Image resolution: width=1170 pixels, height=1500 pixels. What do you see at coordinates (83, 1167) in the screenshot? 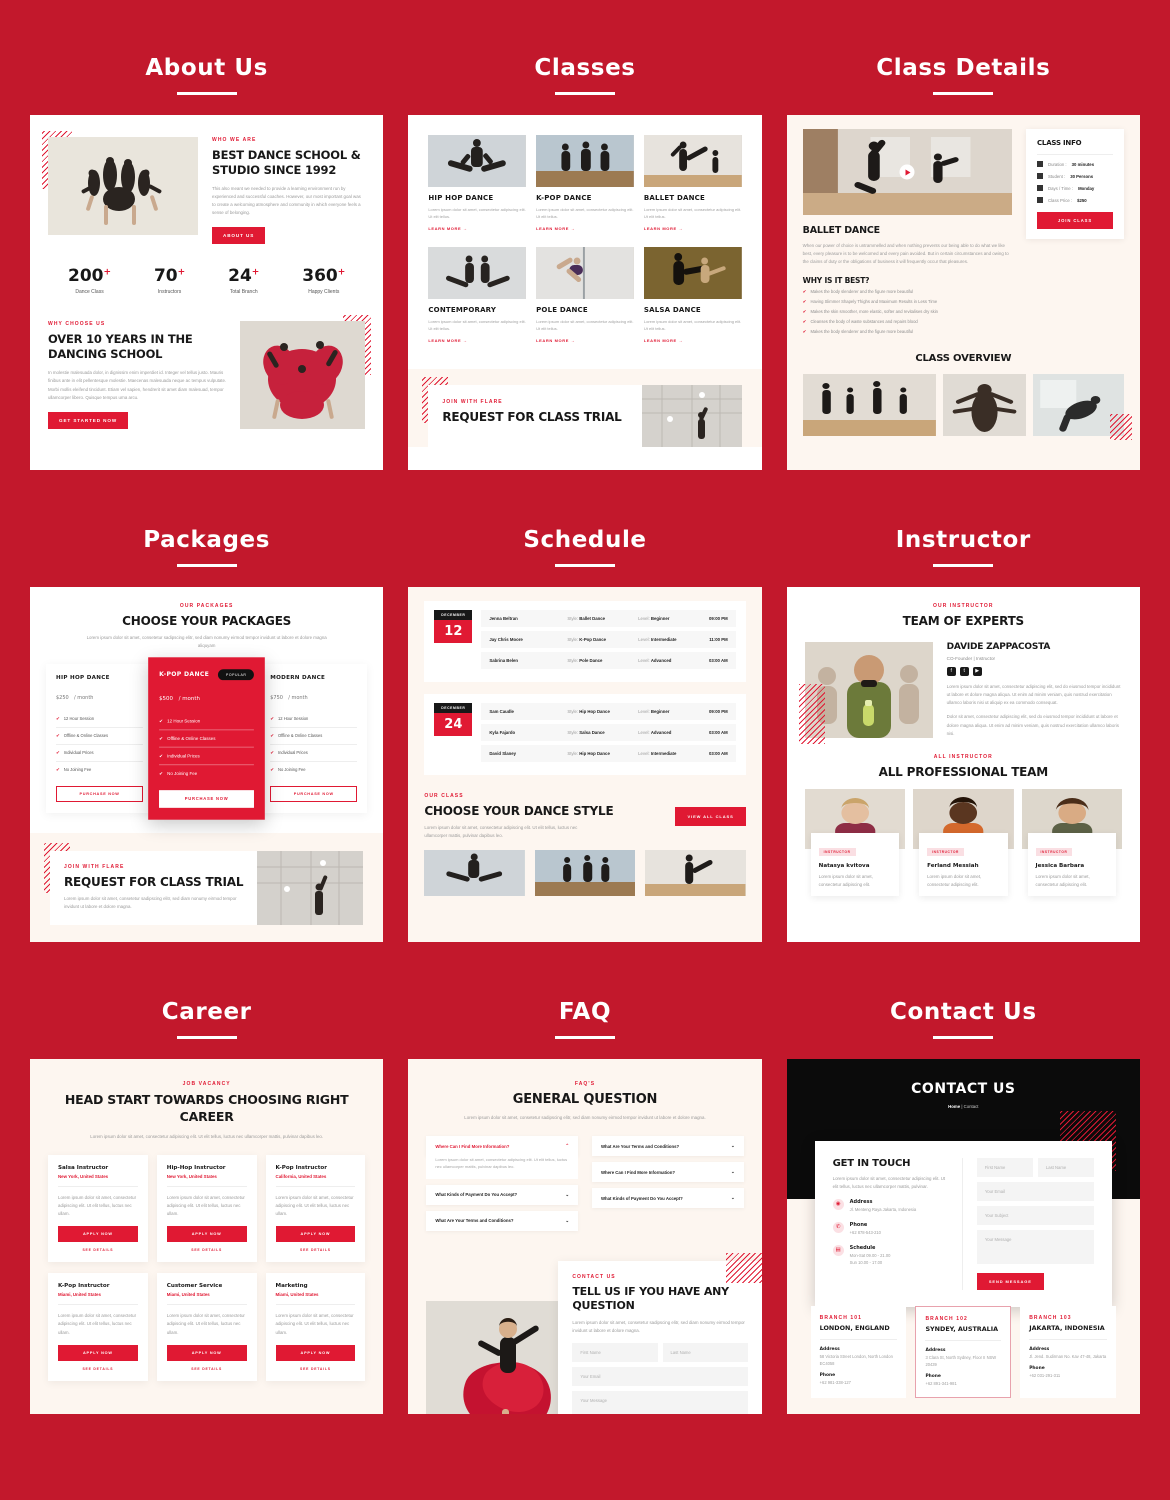
I see `job-title: Salsa Instructor` at bounding box center [83, 1167].